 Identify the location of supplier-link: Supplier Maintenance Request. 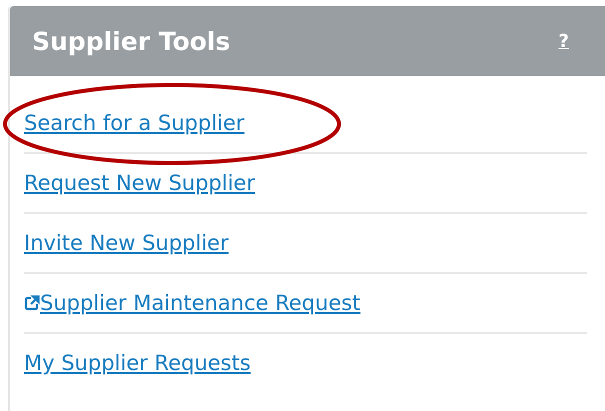
(200, 303).